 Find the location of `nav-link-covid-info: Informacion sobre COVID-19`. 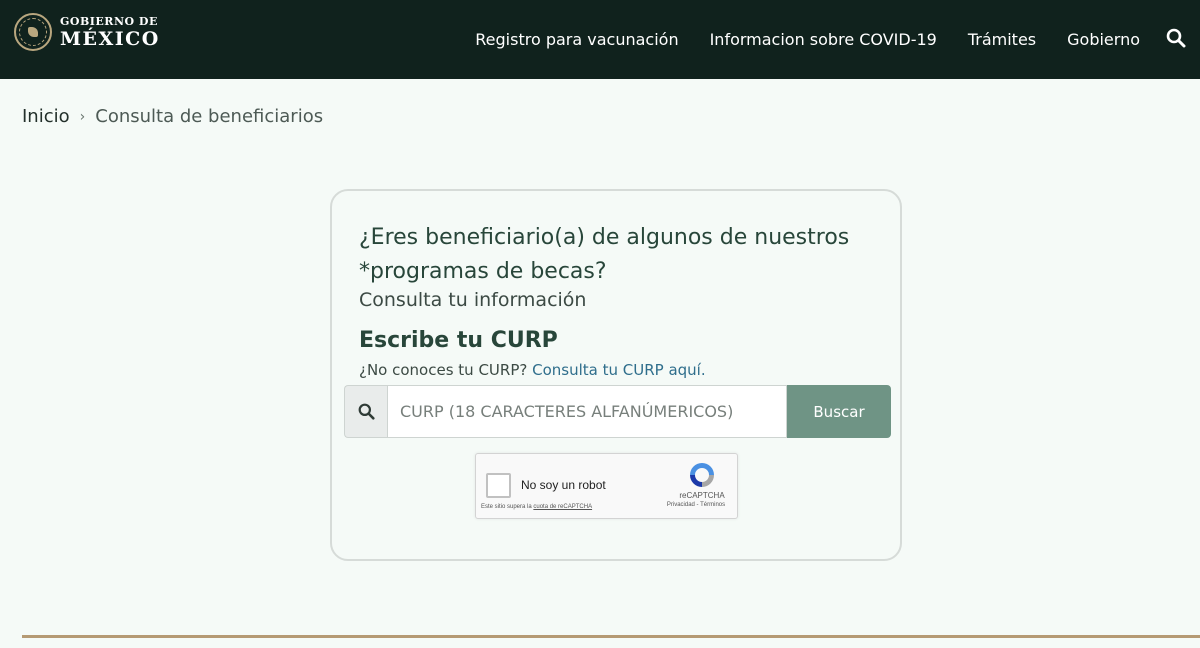

nav-link-covid-info: Informacion sobre COVID-19 is located at coordinates (823, 39).